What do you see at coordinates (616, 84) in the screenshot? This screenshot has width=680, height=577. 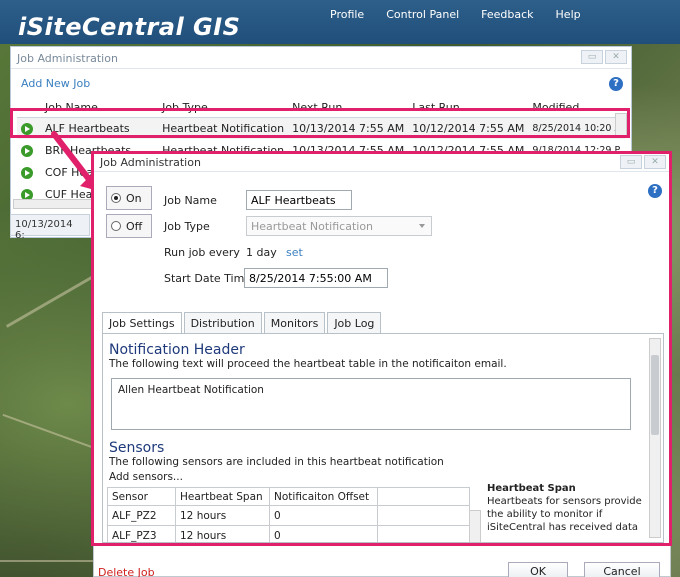 I see `help-icon: ?` at bounding box center [616, 84].